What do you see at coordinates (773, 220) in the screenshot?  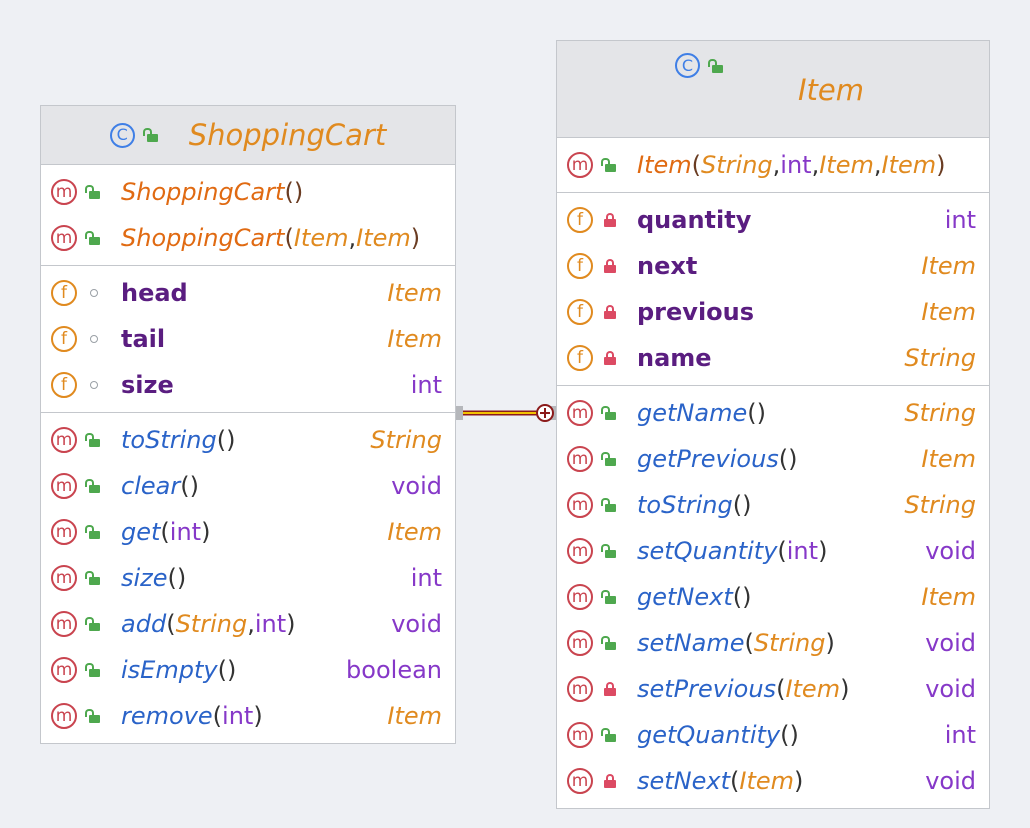 I see `field-row: f quantity int` at bounding box center [773, 220].